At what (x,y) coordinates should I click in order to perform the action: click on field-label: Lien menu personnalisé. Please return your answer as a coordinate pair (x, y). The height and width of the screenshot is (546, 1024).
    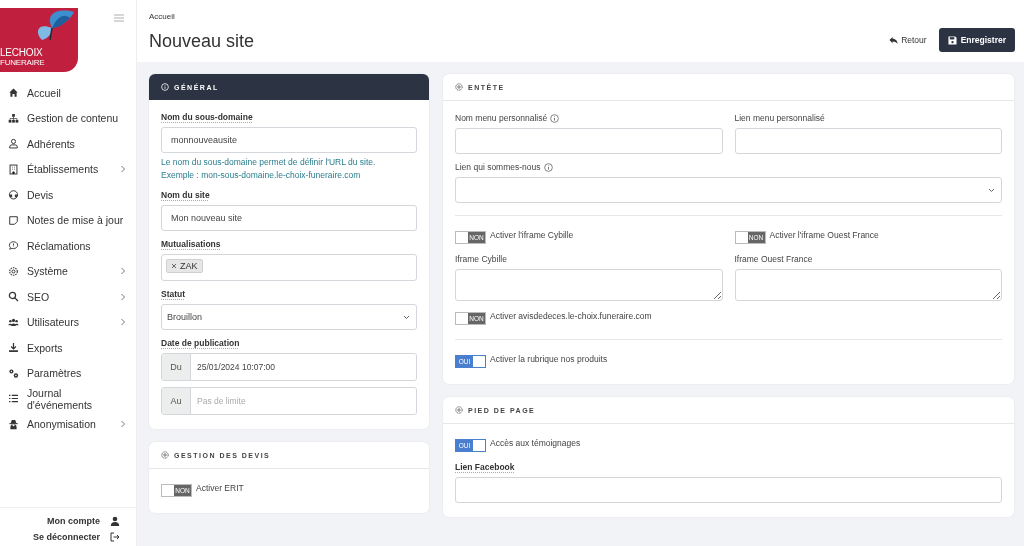
    Looking at the image, I should click on (780, 118).